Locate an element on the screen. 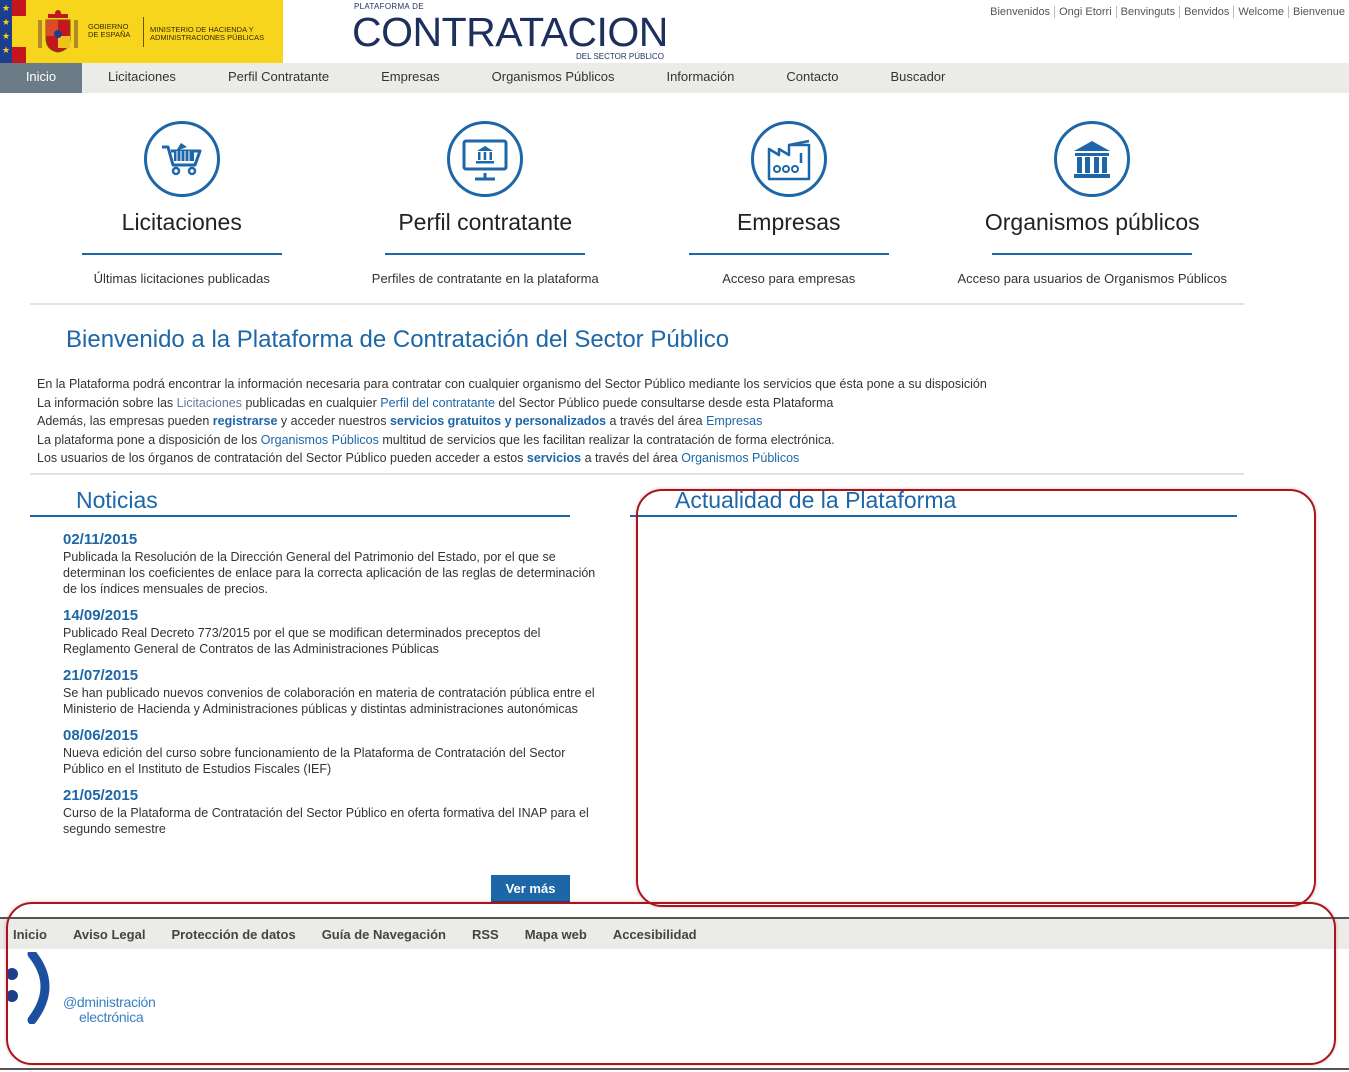  text: Además, las empresas pueden is located at coordinates (125, 421).